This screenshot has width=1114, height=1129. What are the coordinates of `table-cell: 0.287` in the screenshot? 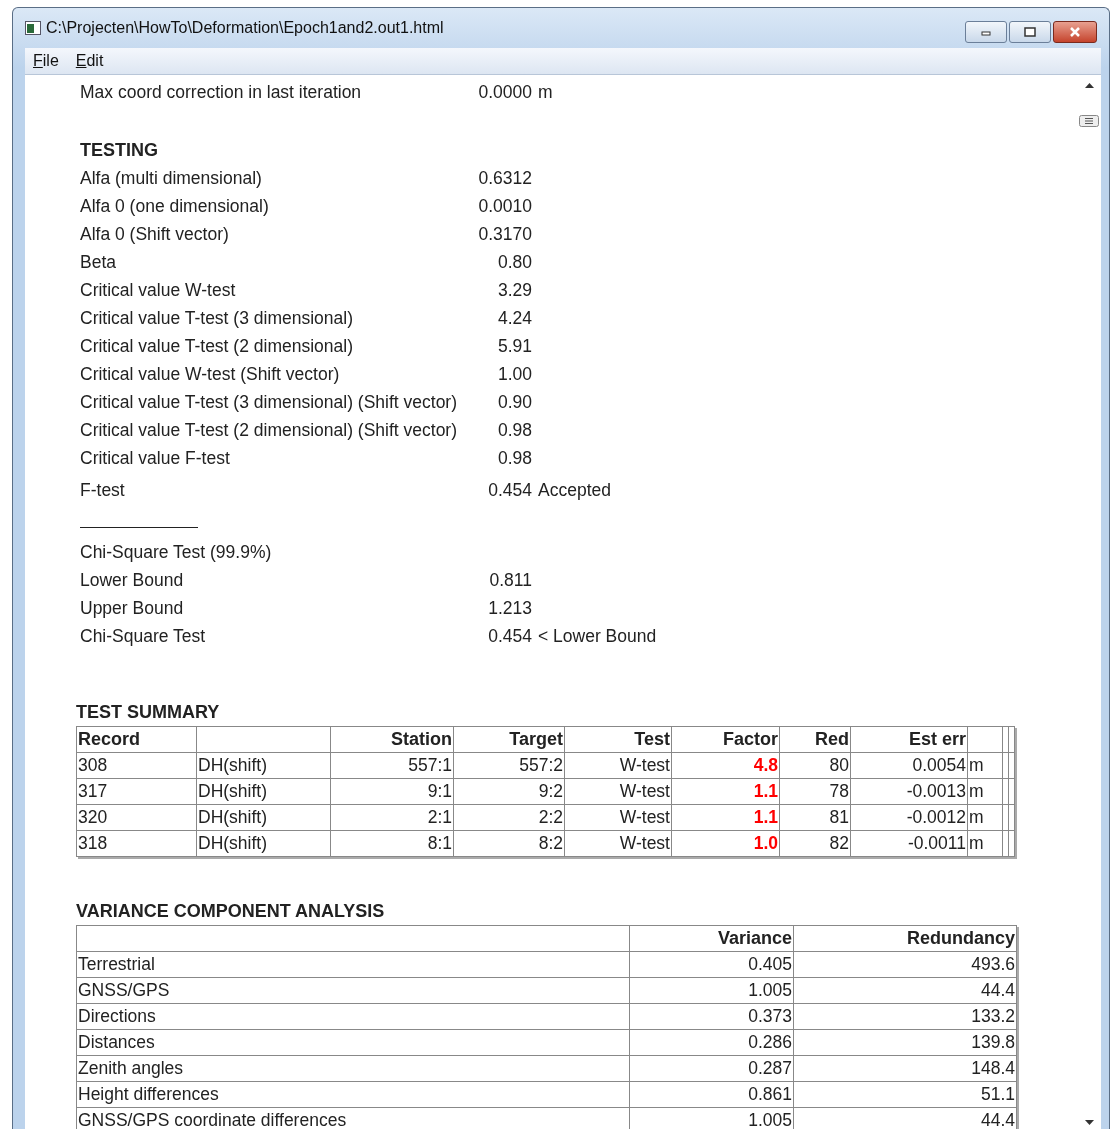 It's located at (711, 1068).